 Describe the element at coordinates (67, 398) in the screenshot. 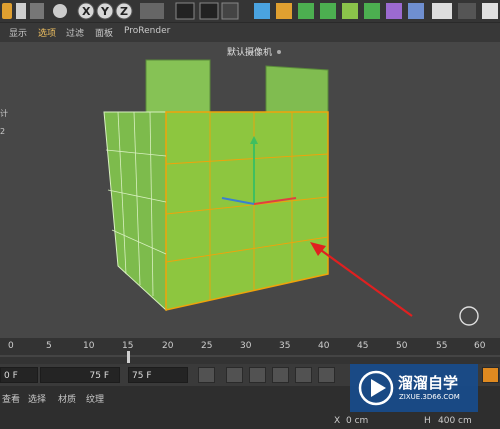

I see `menu-material: 材质` at that location.